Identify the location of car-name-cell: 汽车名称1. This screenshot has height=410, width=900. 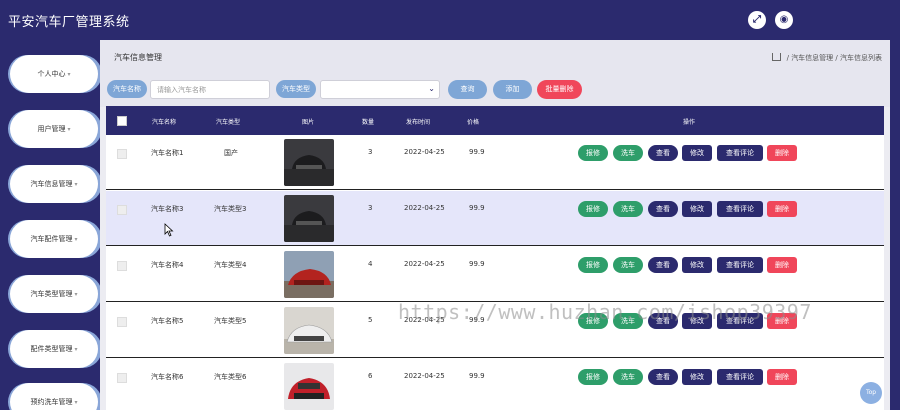
(167, 153).